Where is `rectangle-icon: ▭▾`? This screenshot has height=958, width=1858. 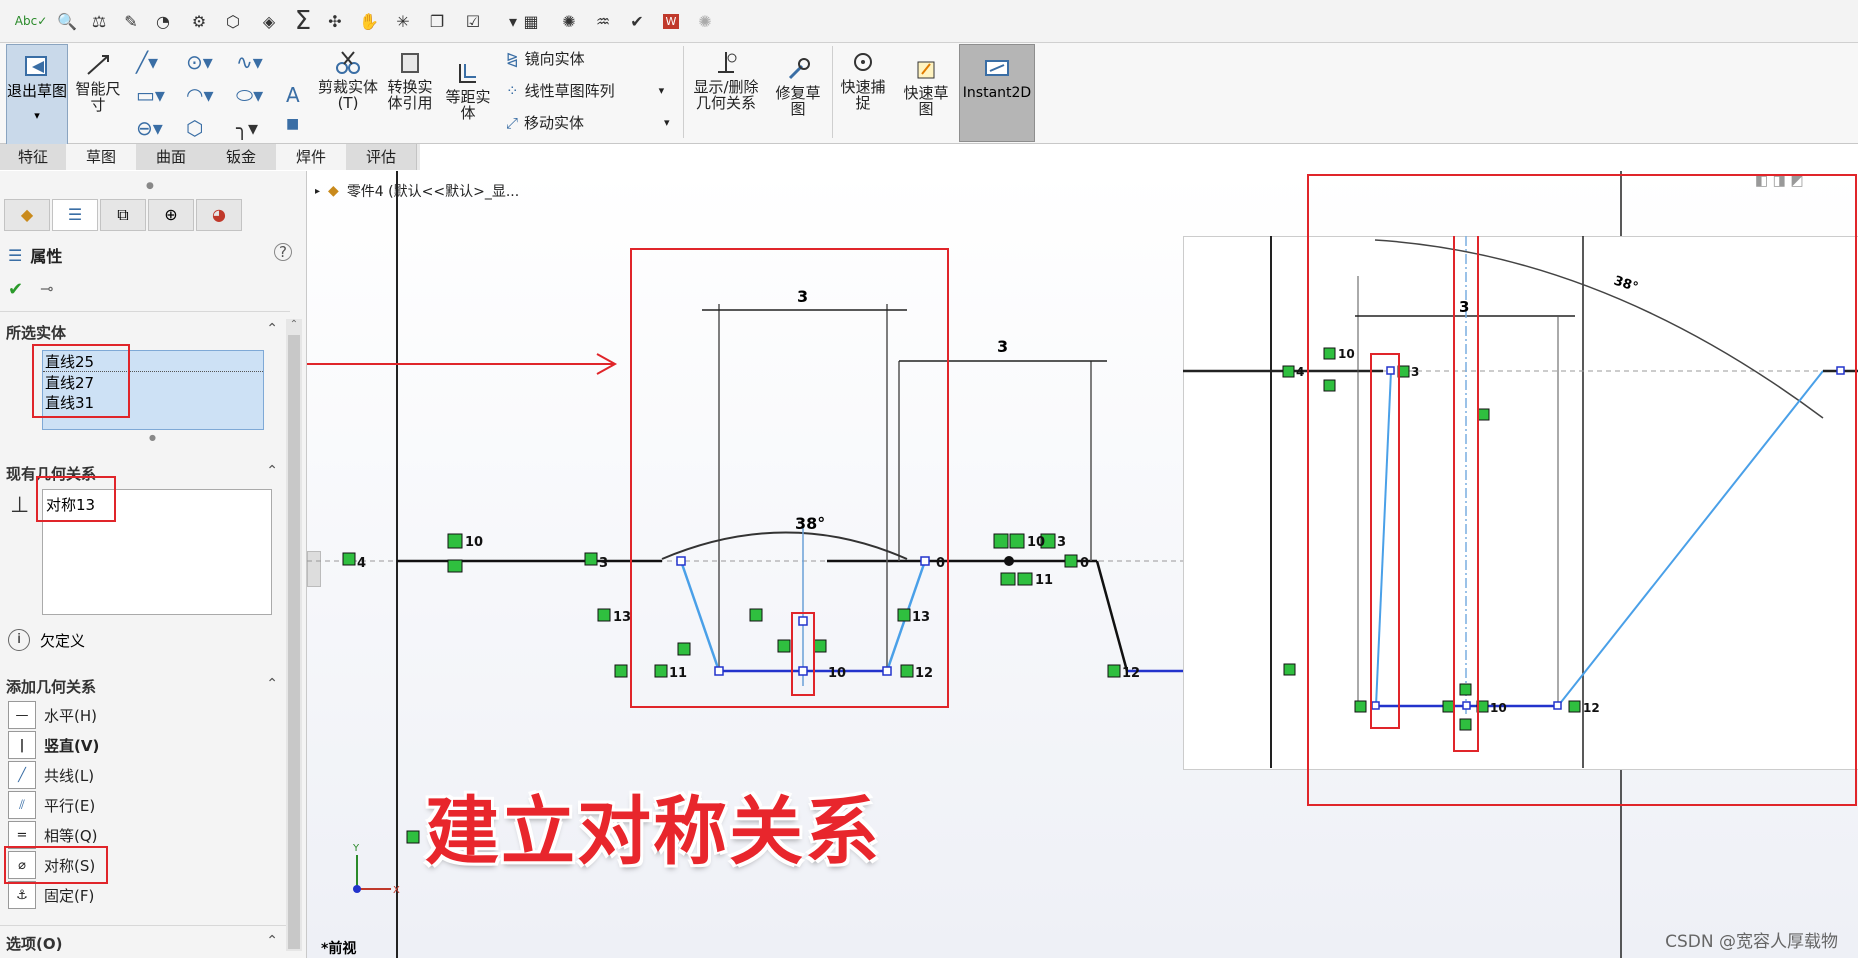 rectangle-icon: ▭▾ is located at coordinates (150, 95).